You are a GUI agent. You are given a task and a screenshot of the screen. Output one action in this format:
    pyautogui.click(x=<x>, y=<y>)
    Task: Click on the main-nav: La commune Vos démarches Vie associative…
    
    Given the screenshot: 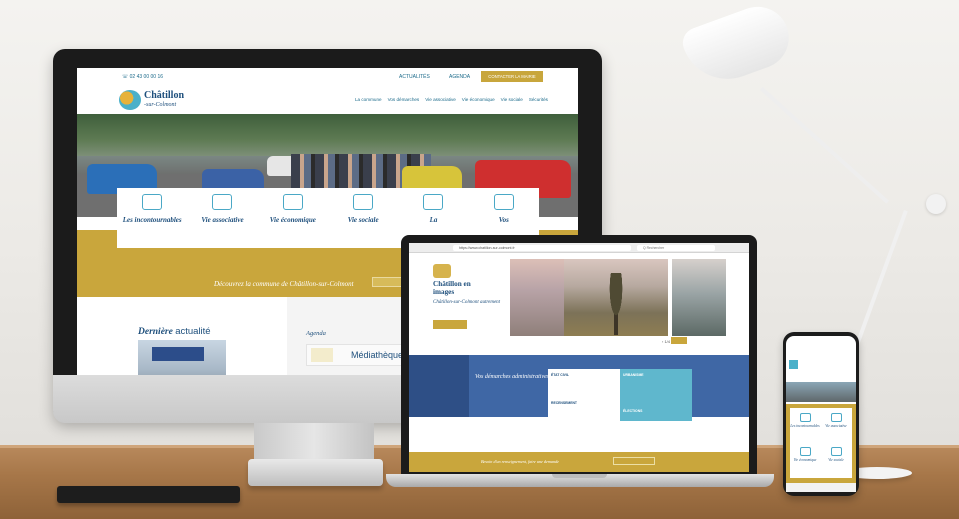 What is the action you would take?
    pyautogui.click(x=451, y=99)
    